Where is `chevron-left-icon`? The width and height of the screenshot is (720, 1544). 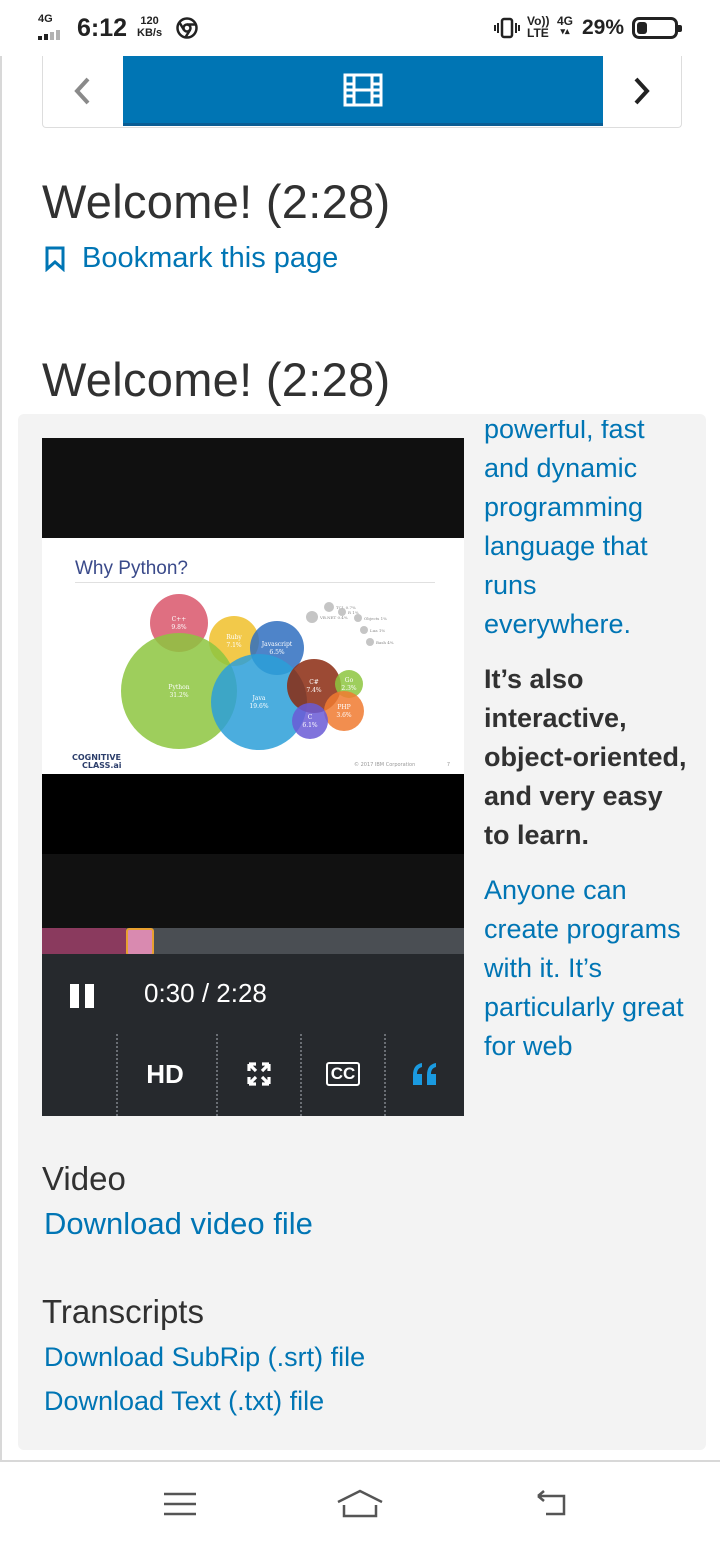
chevron-left-icon is located at coordinates (82, 91).